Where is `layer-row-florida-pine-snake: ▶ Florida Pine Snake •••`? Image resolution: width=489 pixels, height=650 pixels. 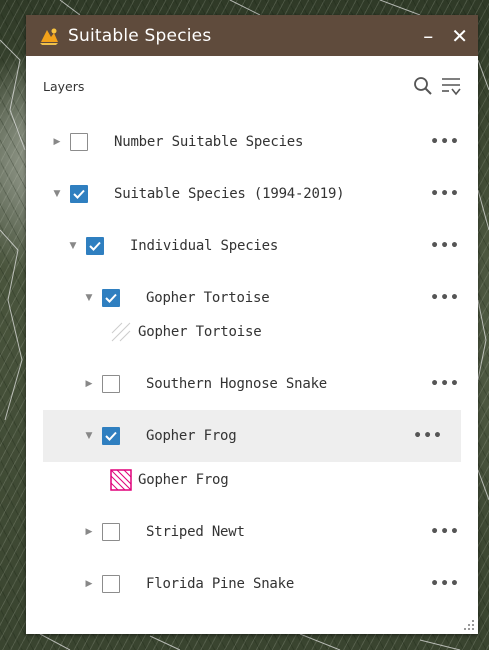 layer-row-florida-pine-snake: ▶ Florida Pine Snake ••• is located at coordinates (252, 584).